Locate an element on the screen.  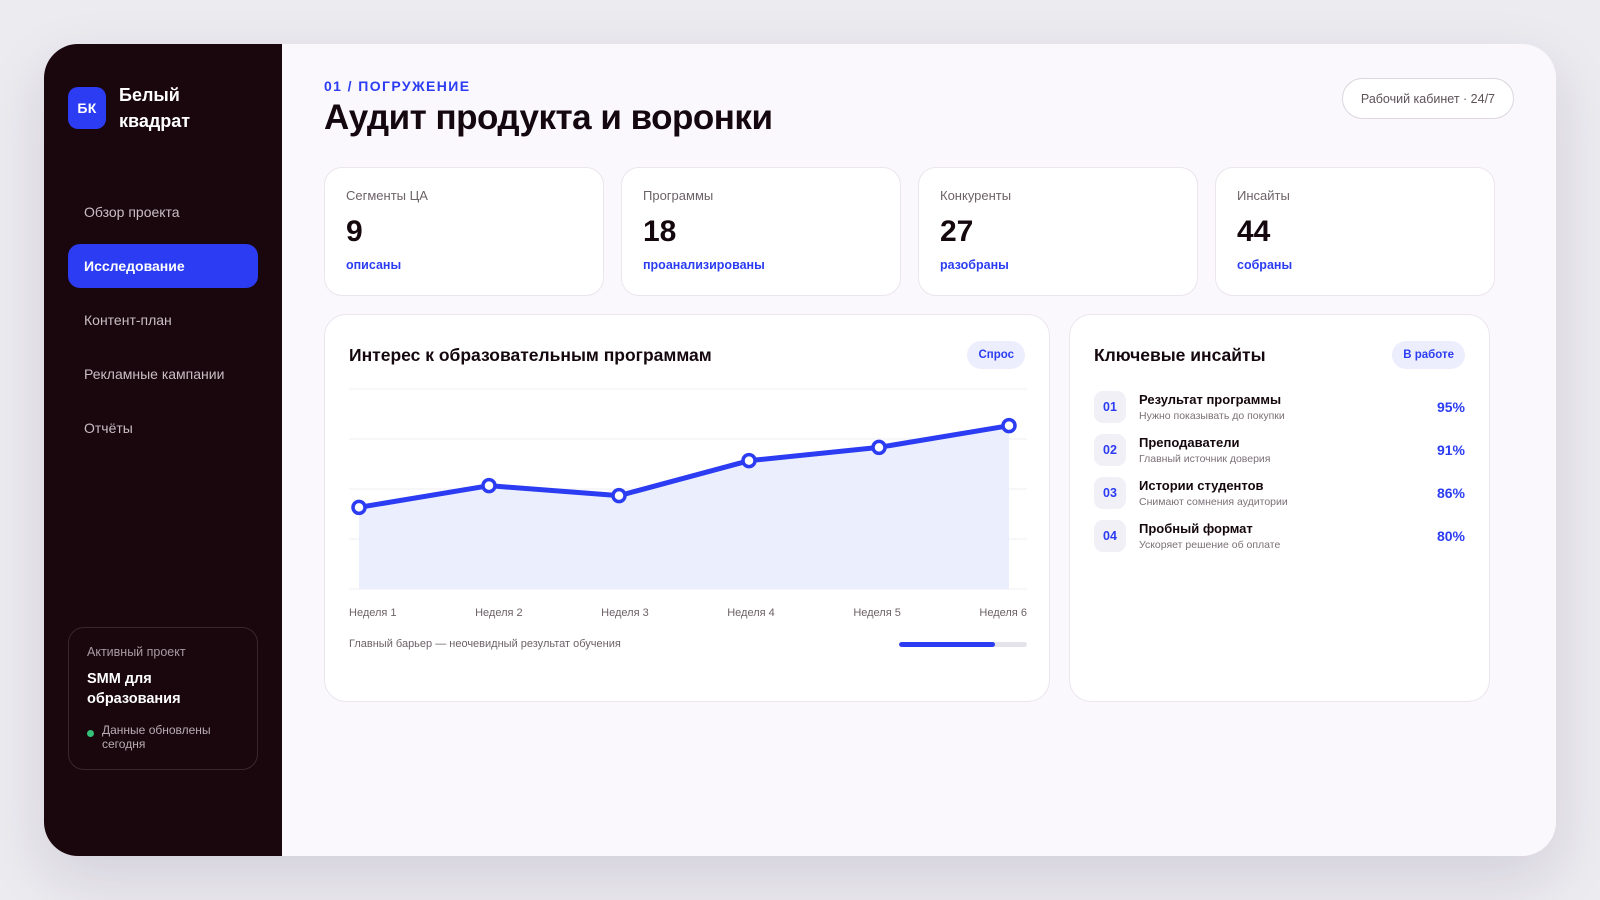
brand: БК Белый квадрат is located at coordinates (163, 108).